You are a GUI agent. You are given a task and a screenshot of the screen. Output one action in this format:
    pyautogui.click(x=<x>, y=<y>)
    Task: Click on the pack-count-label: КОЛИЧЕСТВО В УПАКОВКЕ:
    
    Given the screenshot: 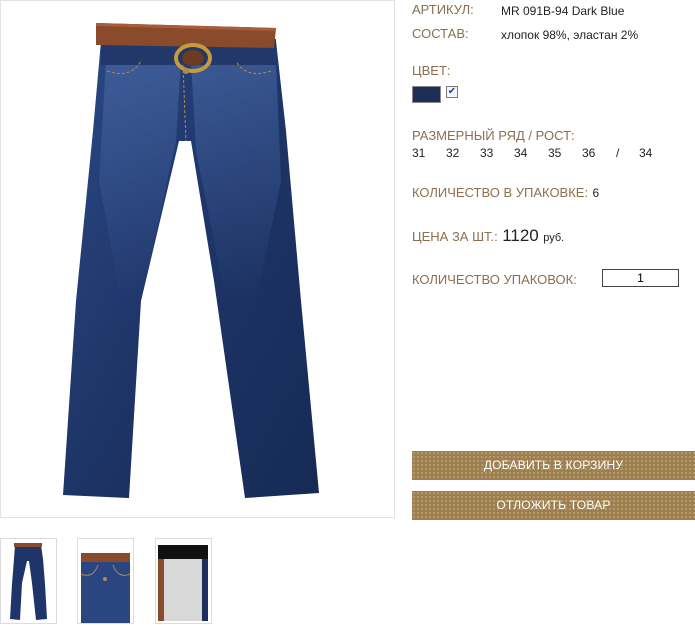 What is the action you would take?
    pyautogui.click(x=500, y=192)
    